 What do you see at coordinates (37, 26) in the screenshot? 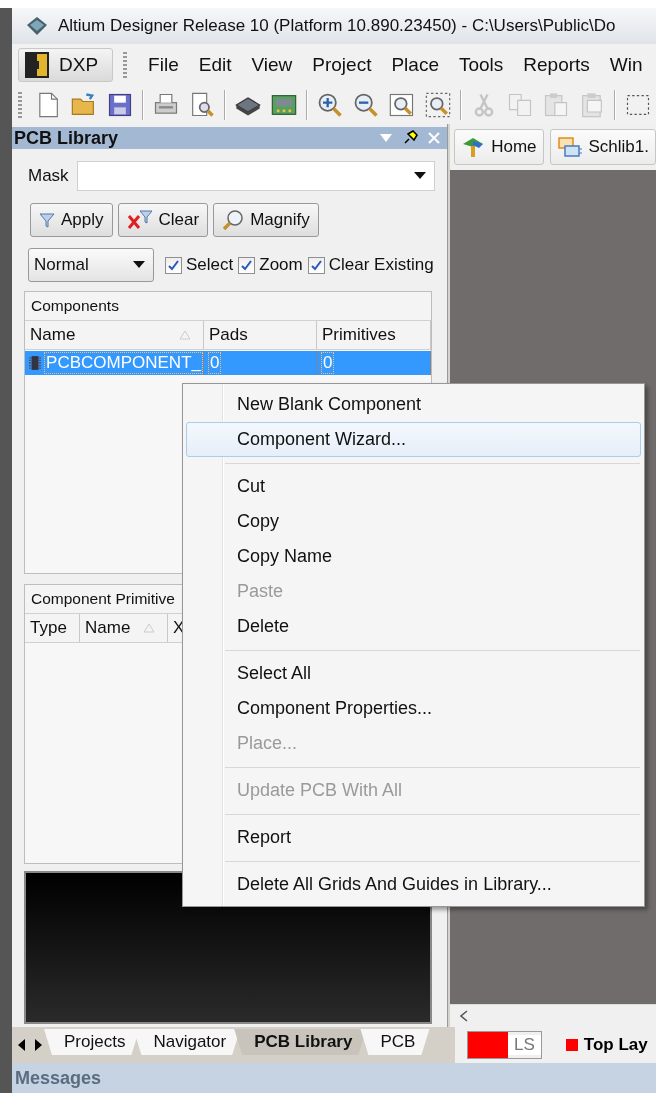
I see `app-logo-icon` at bounding box center [37, 26].